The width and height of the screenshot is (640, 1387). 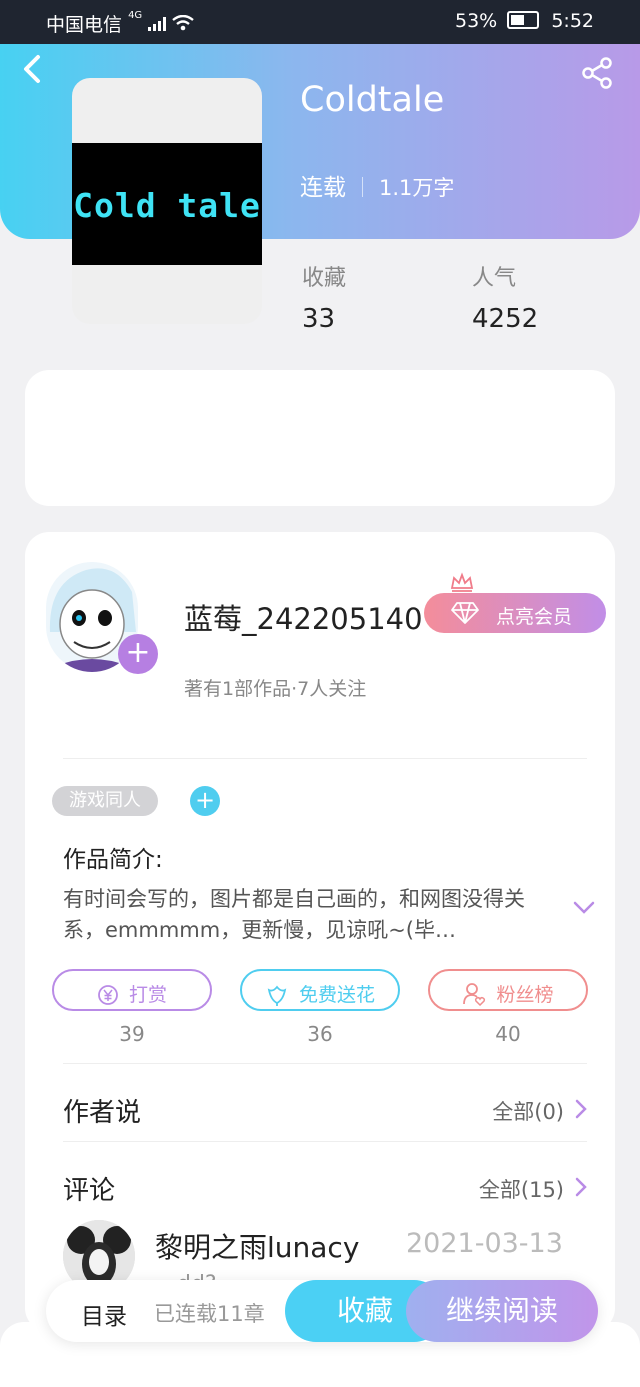 What do you see at coordinates (465, 613) in the screenshot?
I see `diamond-icon` at bounding box center [465, 613].